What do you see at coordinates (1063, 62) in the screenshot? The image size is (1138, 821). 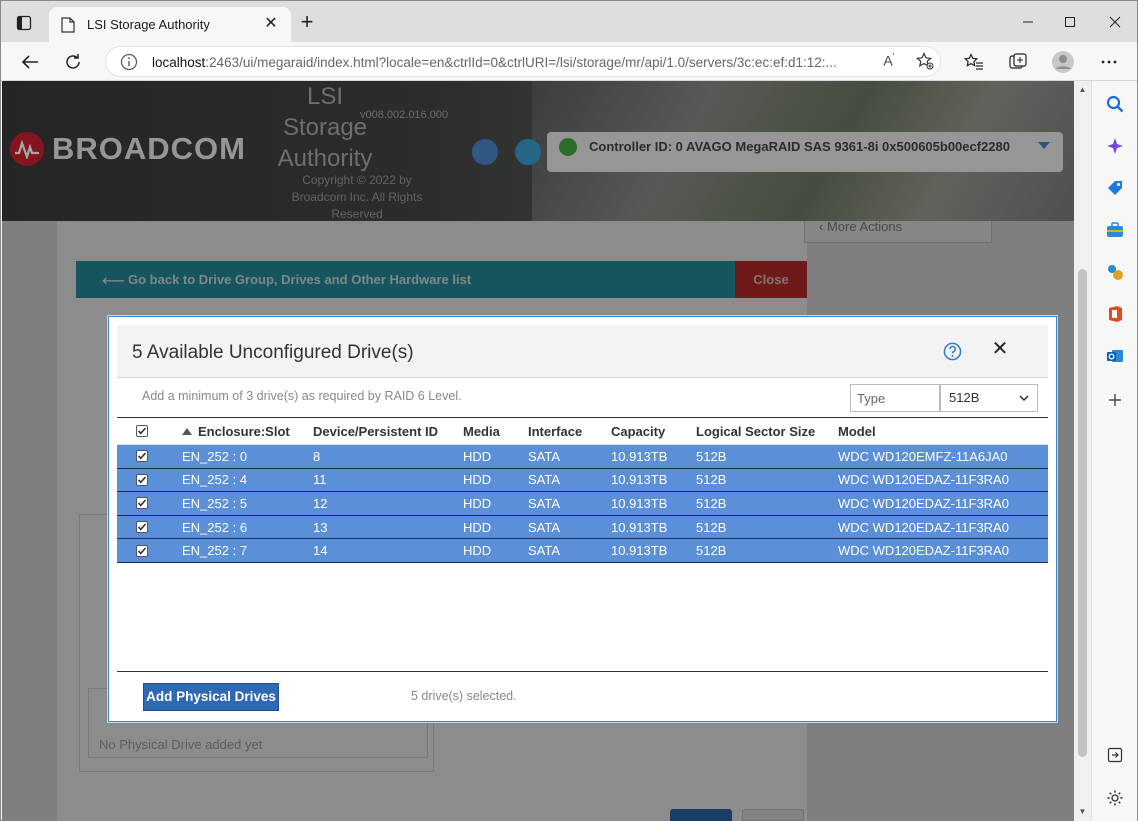 I see `profile-avatar` at bounding box center [1063, 62].